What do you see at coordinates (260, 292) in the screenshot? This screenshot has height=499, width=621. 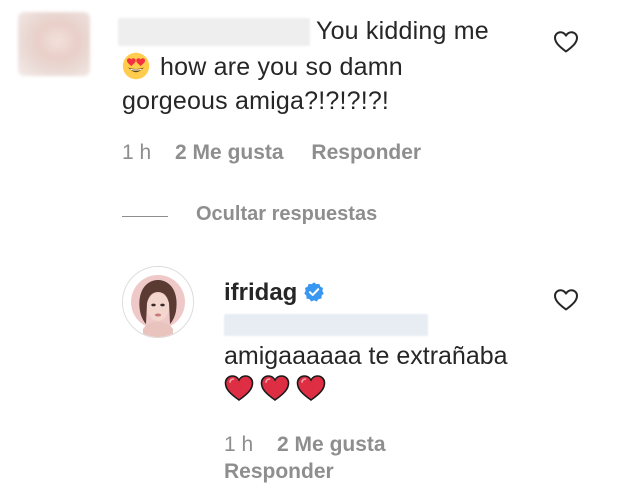 I see `reply-username: ifridag` at bounding box center [260, 292].